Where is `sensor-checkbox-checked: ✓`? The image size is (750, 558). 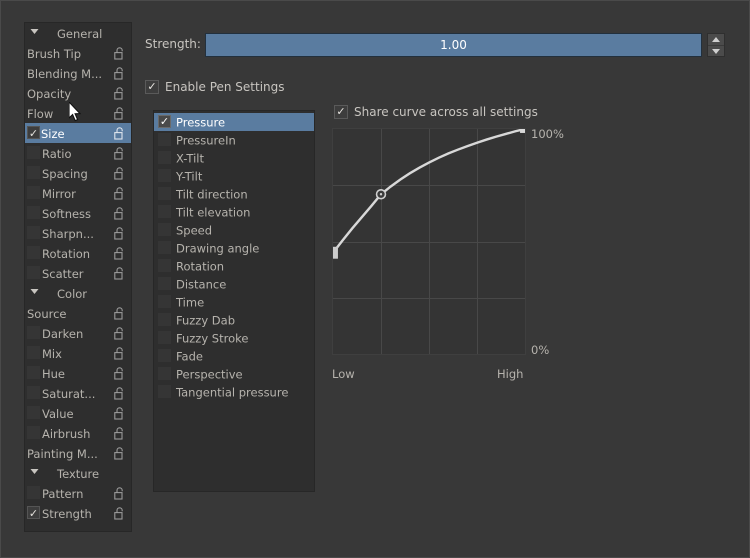
sensor-checkbox-checked: ✓ is located at coordinates (164, 121).